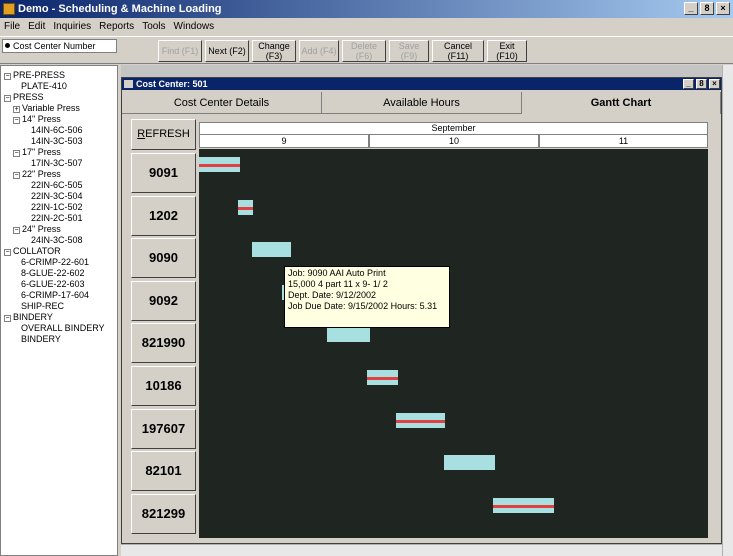 This screenshot has height=556, width=733. Describe the element at coordinates (707, 8) in the screenshot. I see `maximize-button: 8` at that location.